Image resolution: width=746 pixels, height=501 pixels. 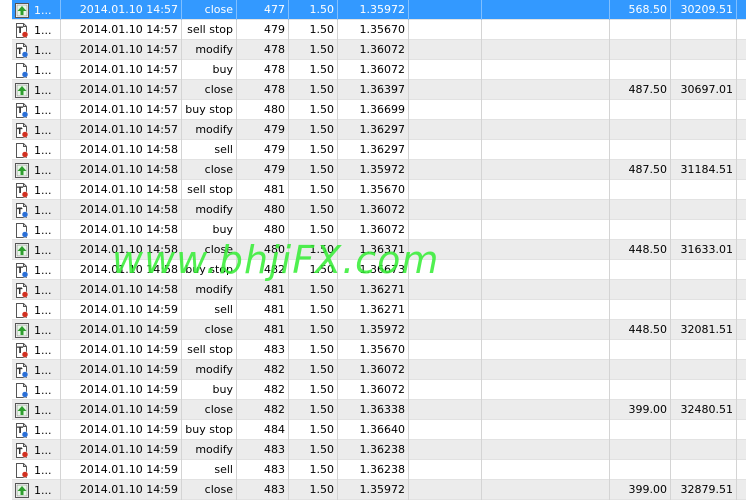 I want to click on time-cell: 2014.01.10 14:58, so click(x=121, y=190).